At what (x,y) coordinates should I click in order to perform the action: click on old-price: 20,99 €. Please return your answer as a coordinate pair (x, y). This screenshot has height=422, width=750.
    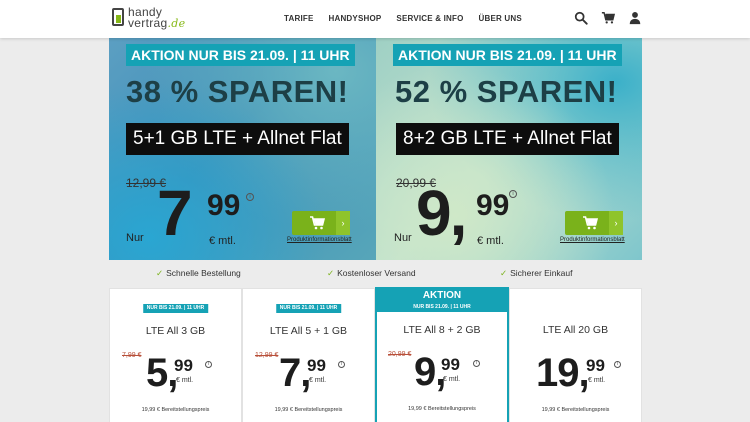
    Looking at the image, I should click on (400, 354).